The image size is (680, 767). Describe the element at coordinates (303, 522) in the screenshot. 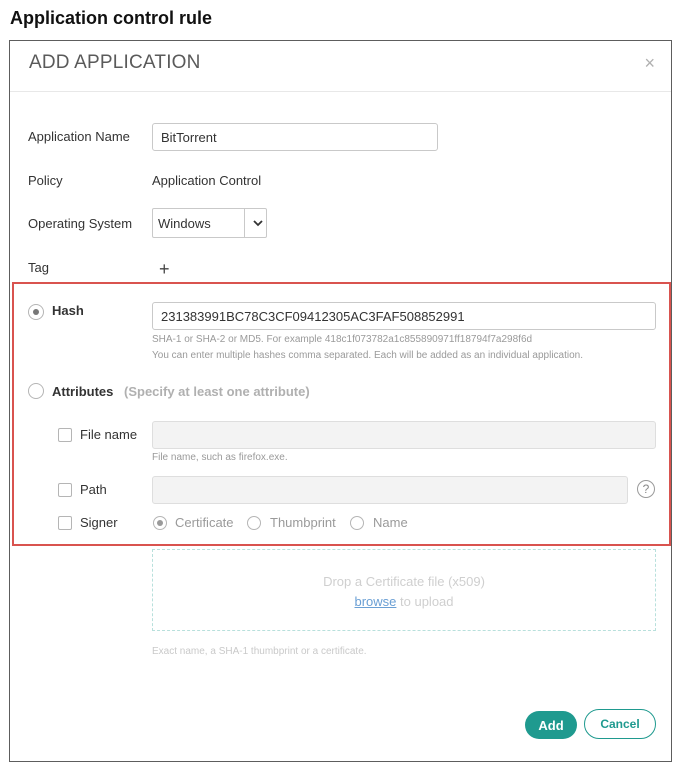

I see `signer-thumbprint-label: Thumbprint` at that location.